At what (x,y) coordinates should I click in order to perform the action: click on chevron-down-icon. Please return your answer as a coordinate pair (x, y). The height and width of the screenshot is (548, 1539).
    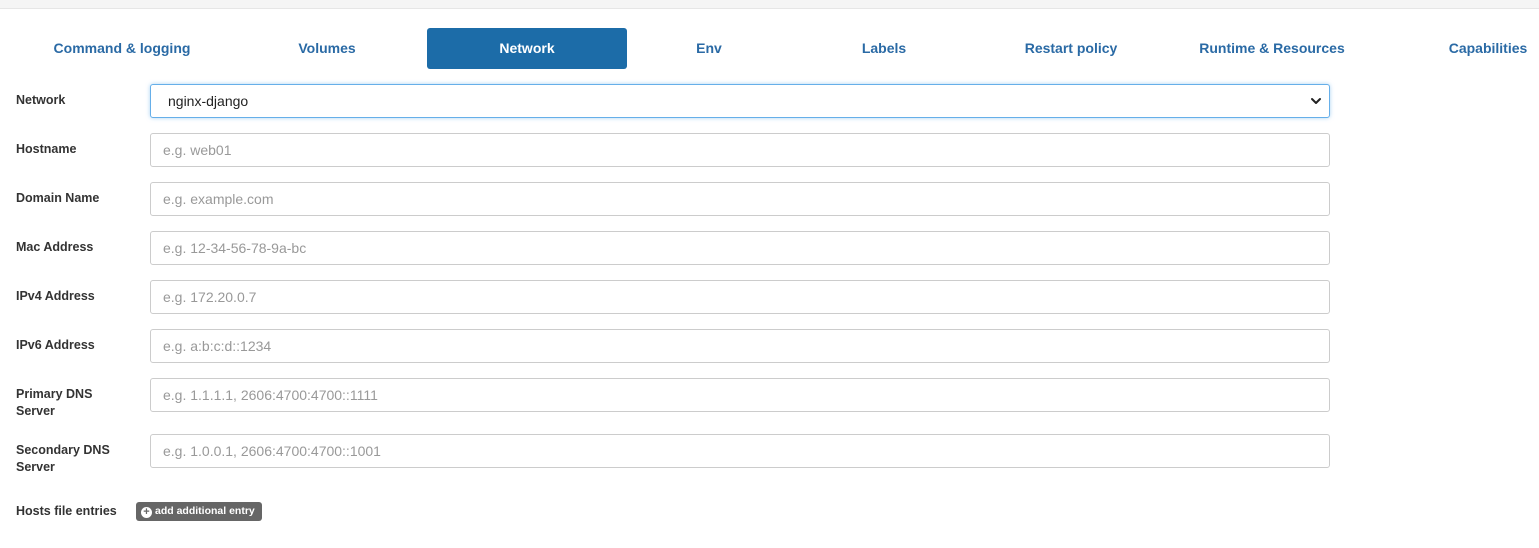
    Looking at the image, I should click on (1316, 101).